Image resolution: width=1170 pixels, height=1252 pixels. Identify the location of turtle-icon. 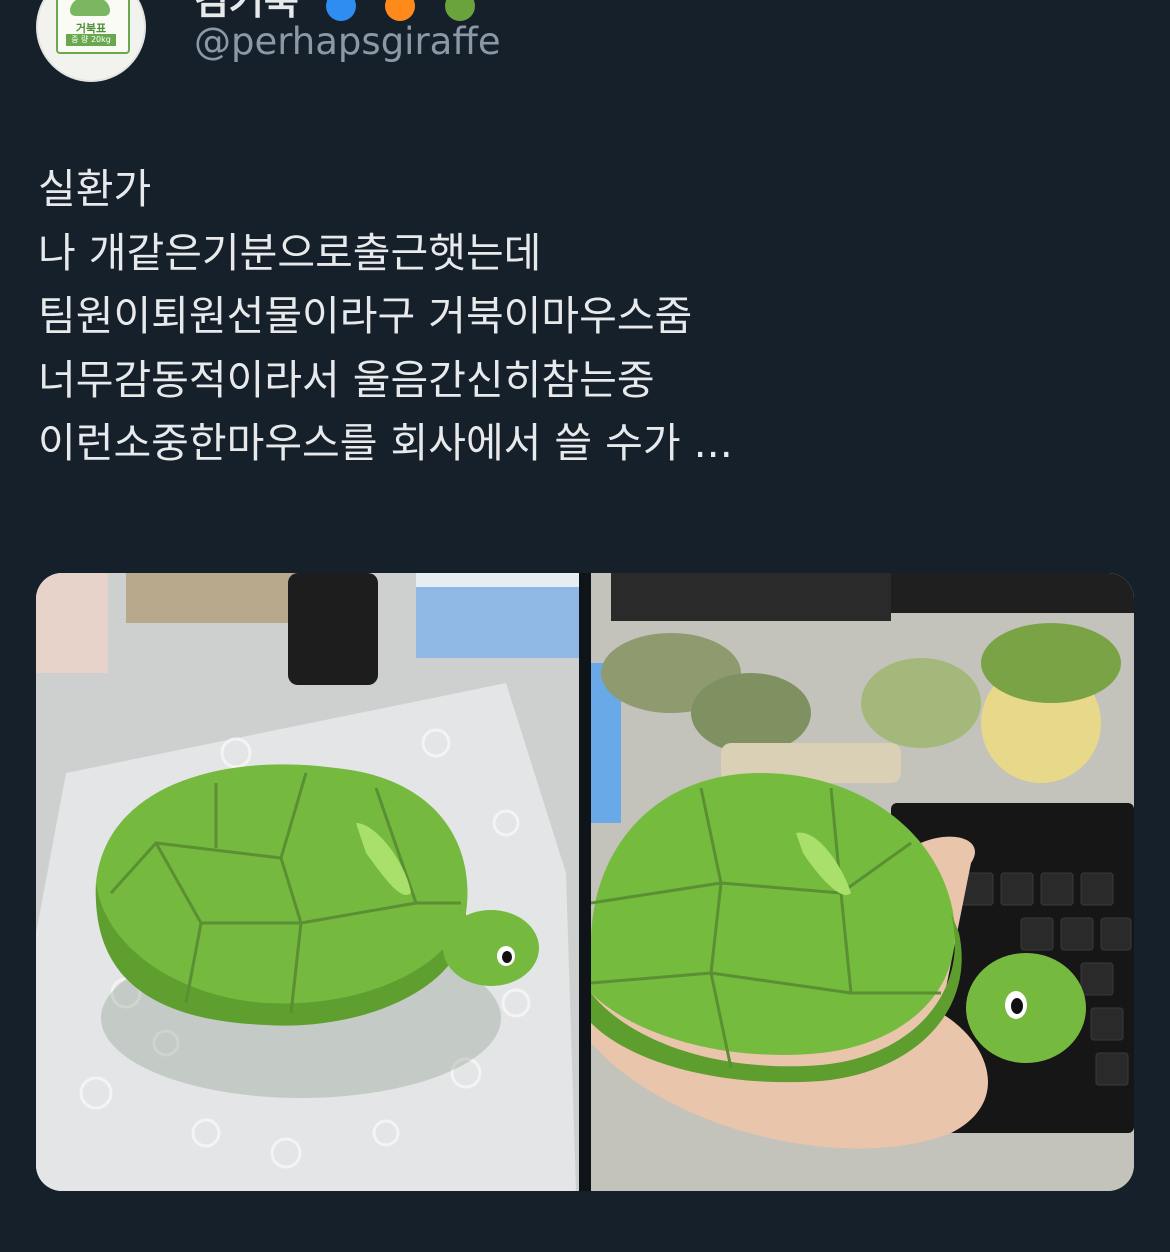
(459, 10).